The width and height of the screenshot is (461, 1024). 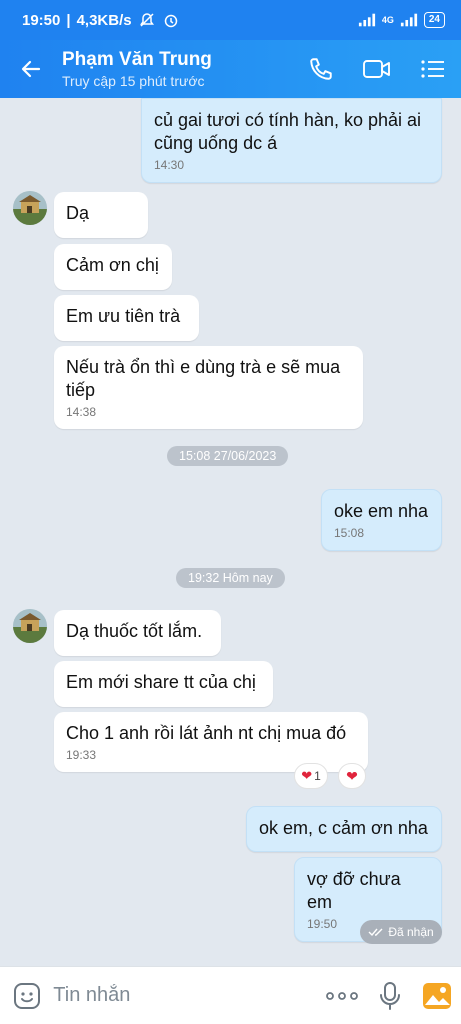 I want to click on phone-icon, so click(x=321, y=69).